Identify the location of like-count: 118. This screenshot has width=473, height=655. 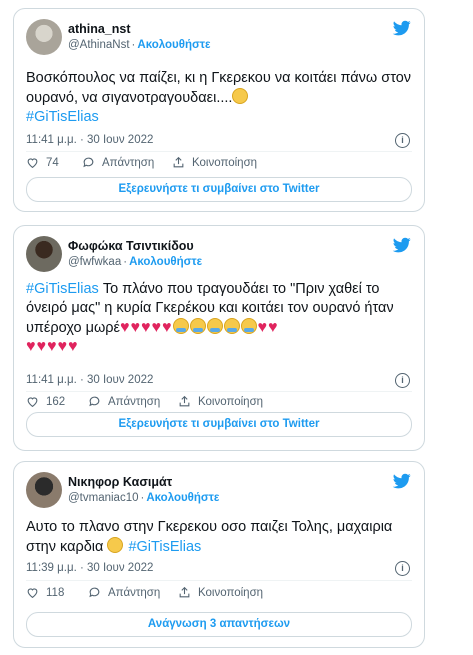
(55, 592).